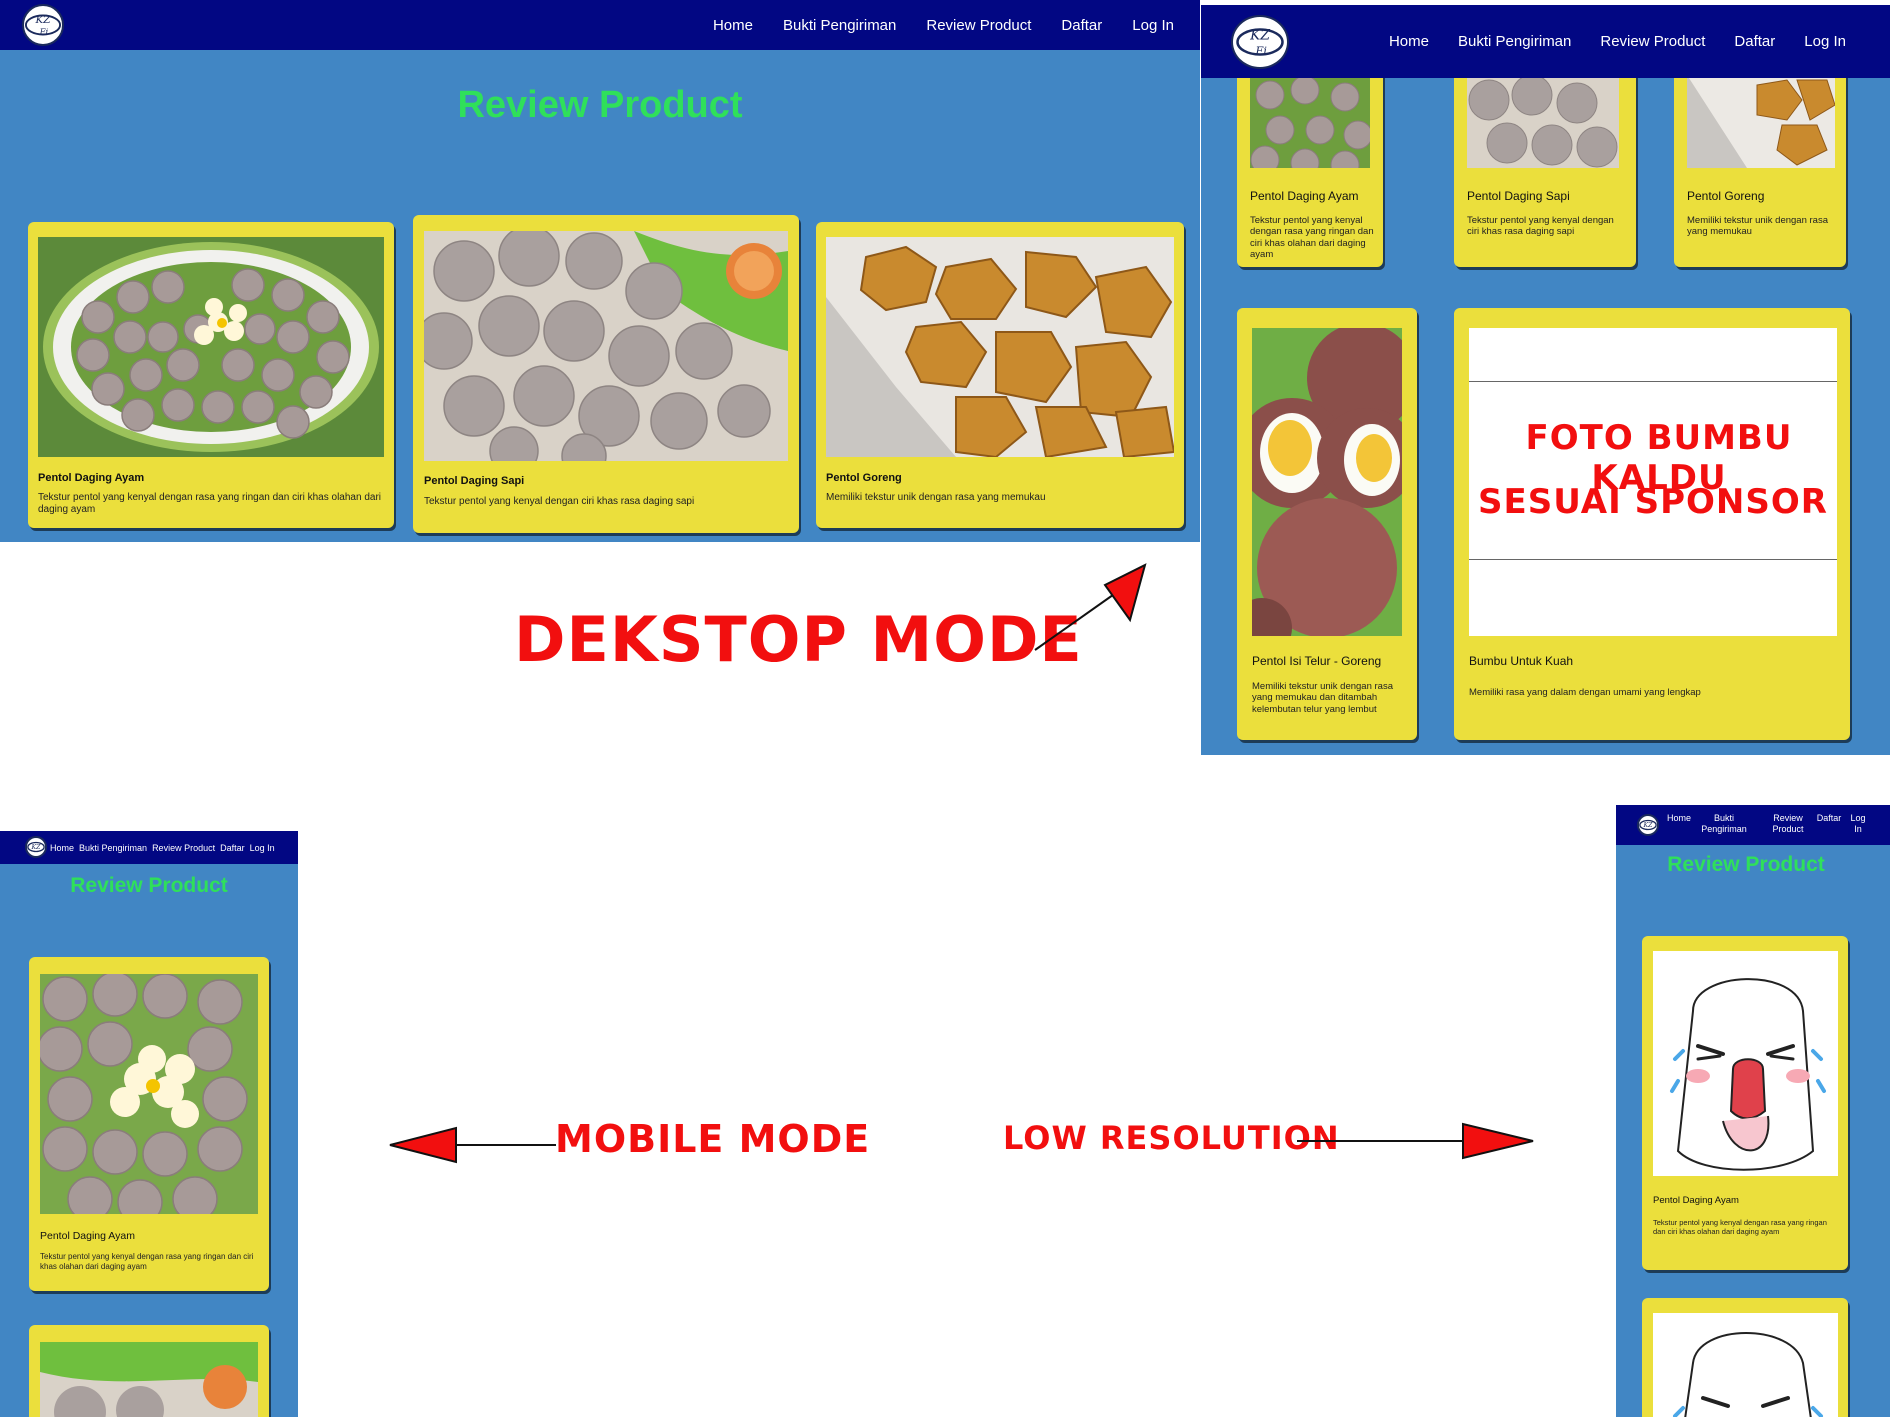 The image size is (1890, 1417). I want to click on annotation-low-resolution: LOW RESOLUTION, so click(1171, 1138).